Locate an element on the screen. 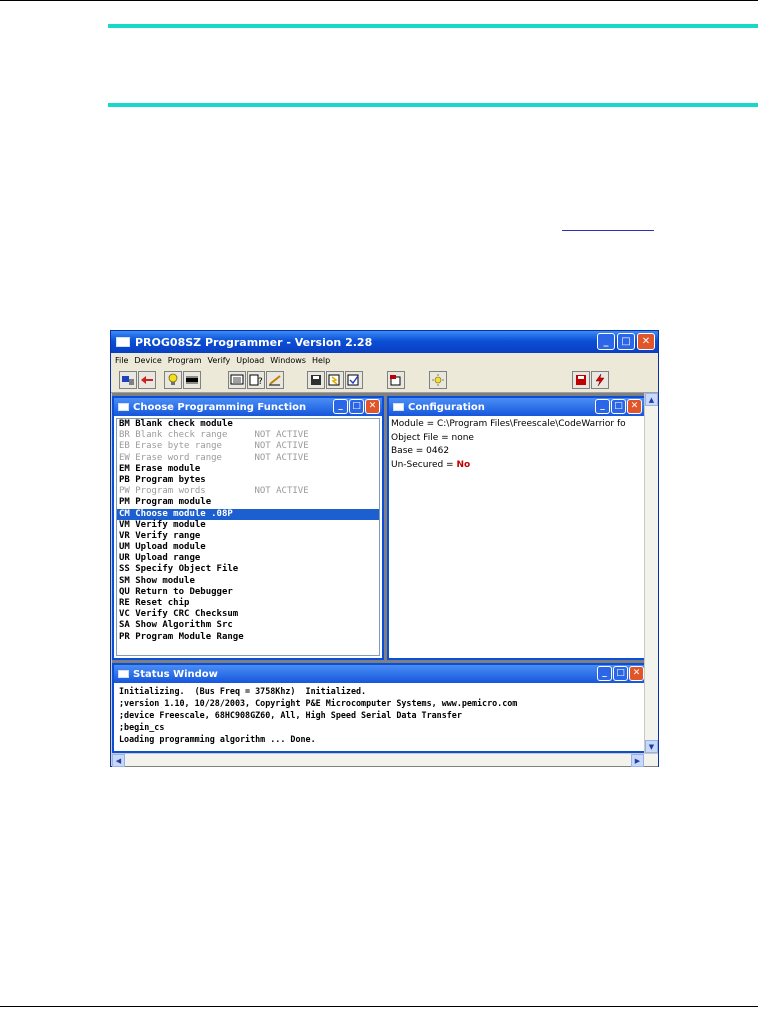 Image resolution: width=758 pixels, height=1010 pixels. function-item: UR Upload range is located at coordinates (248, 558).